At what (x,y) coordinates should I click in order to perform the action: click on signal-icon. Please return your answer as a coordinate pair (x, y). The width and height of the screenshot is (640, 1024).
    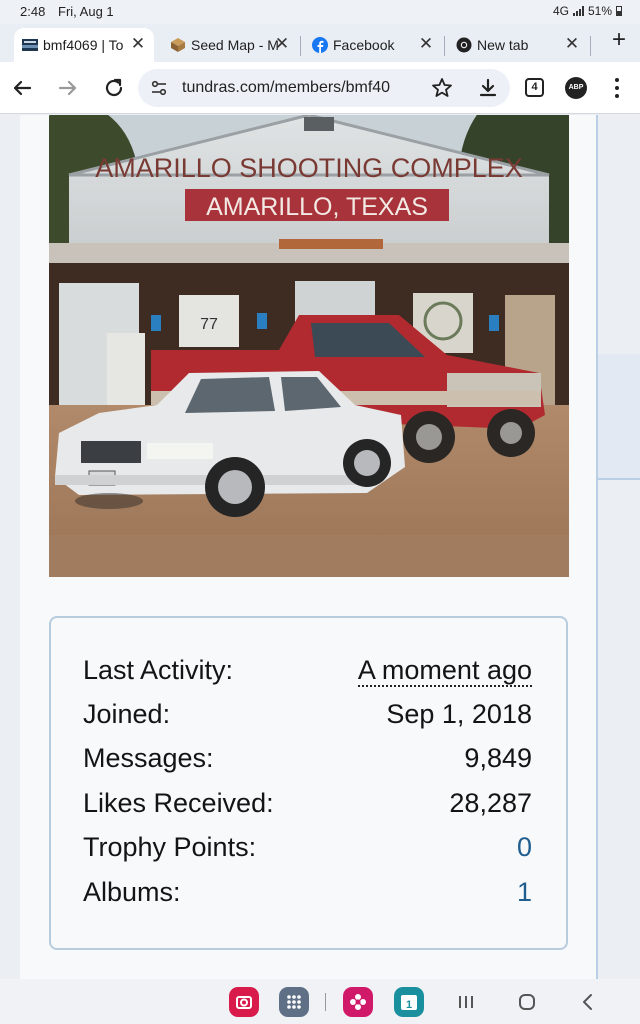
    Looking at the image, I should click on (578, 11).